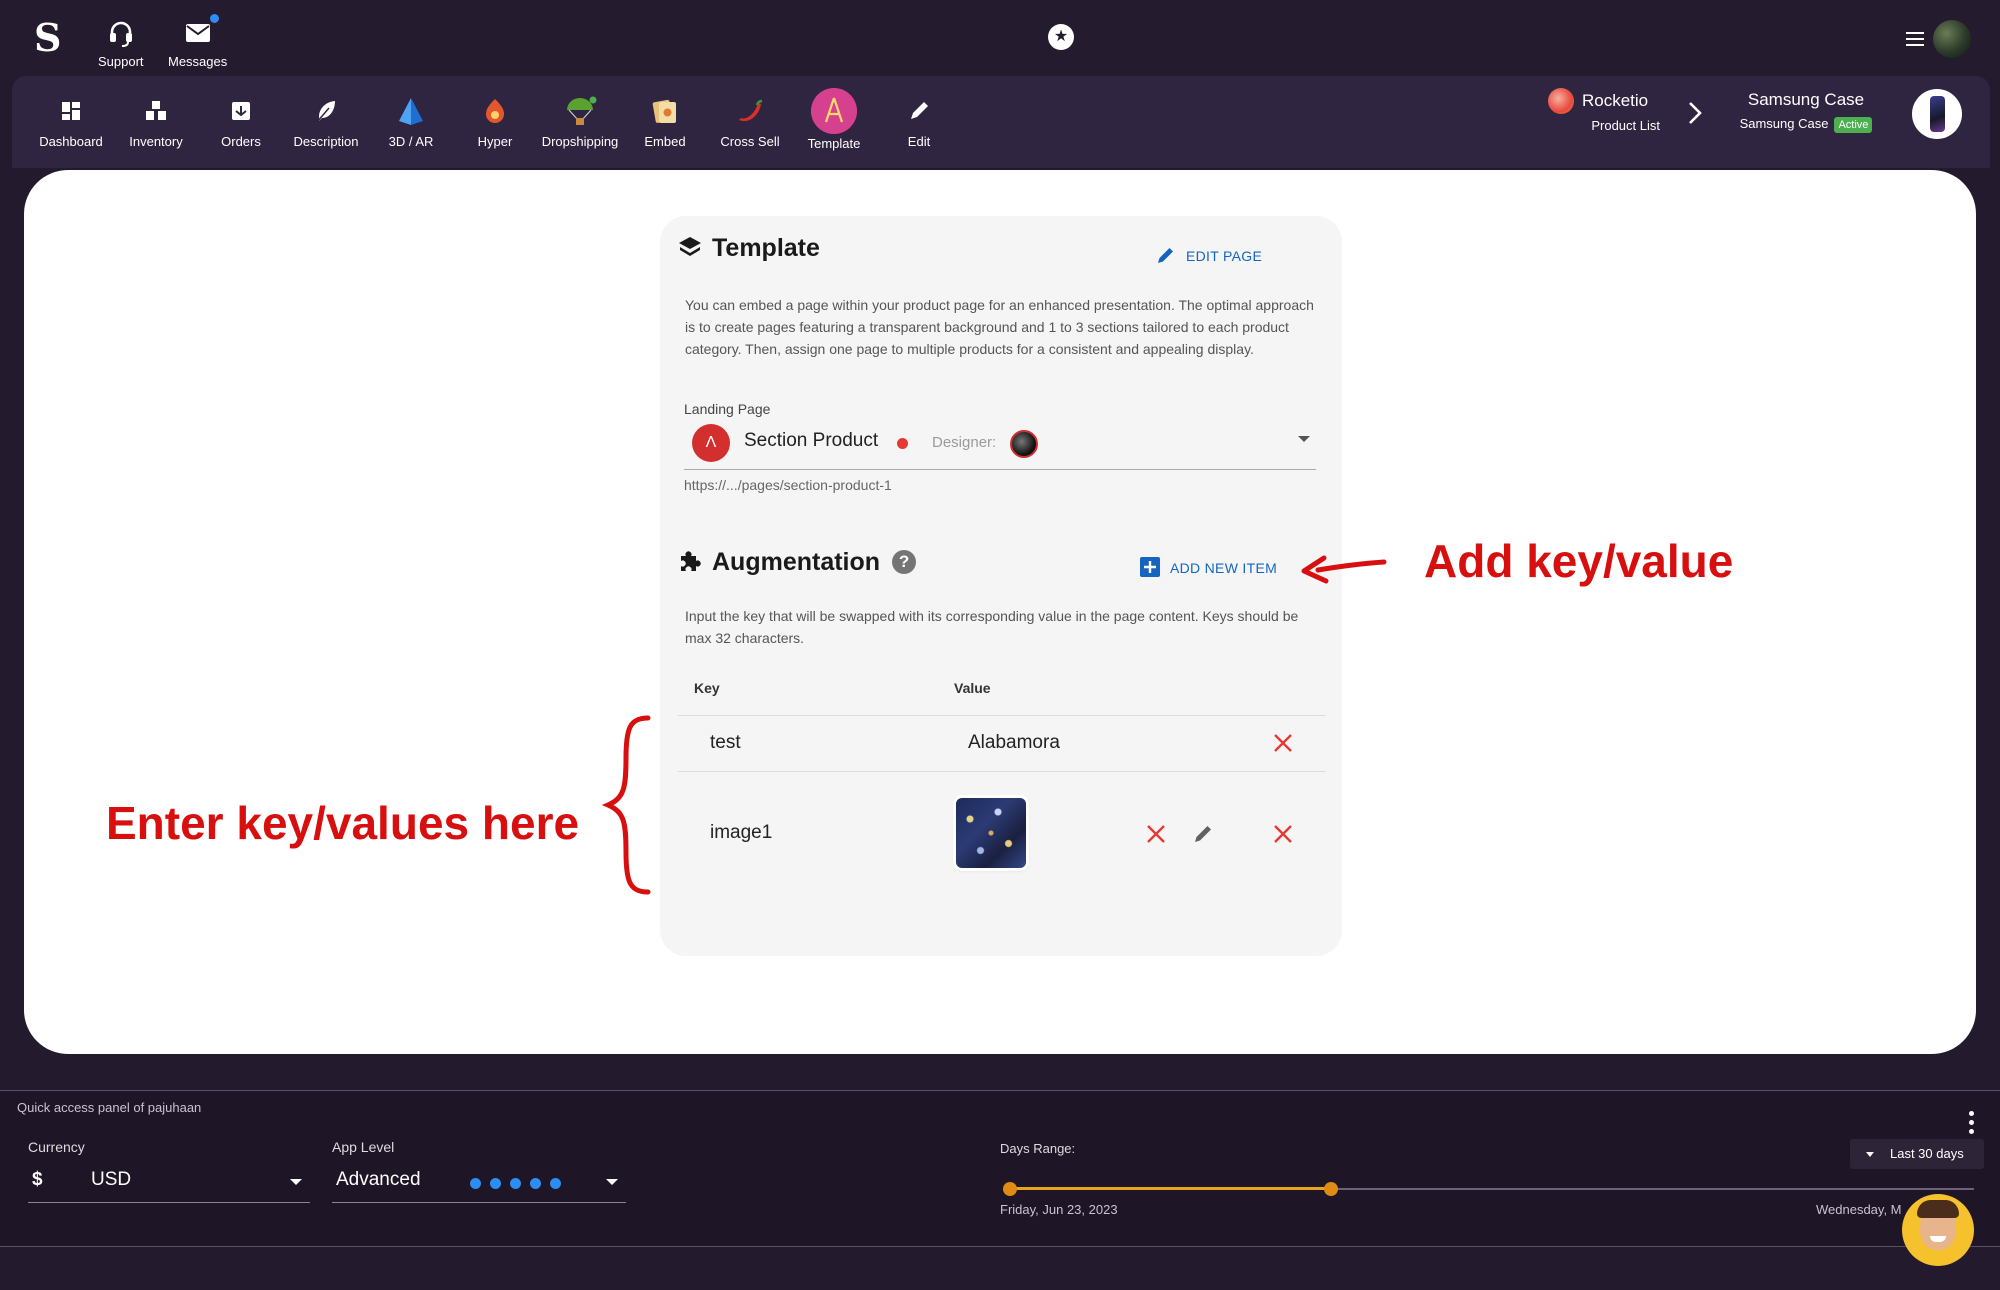  I want to click on annotation-arrow, so click(1344, 569).